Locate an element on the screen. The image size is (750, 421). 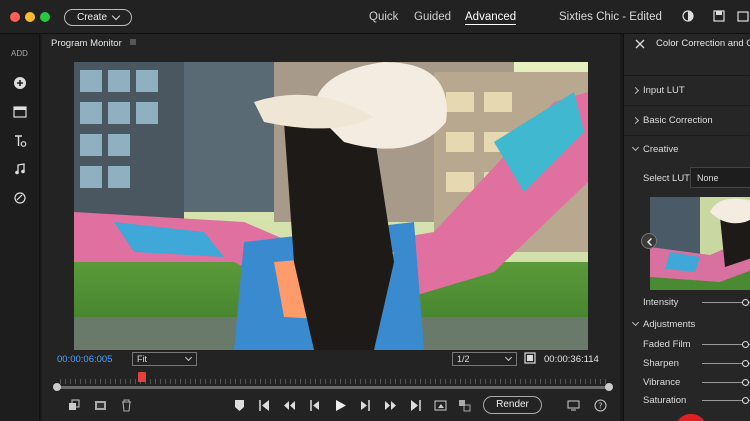
maximize-window-button is located at coordinates (45, 17).